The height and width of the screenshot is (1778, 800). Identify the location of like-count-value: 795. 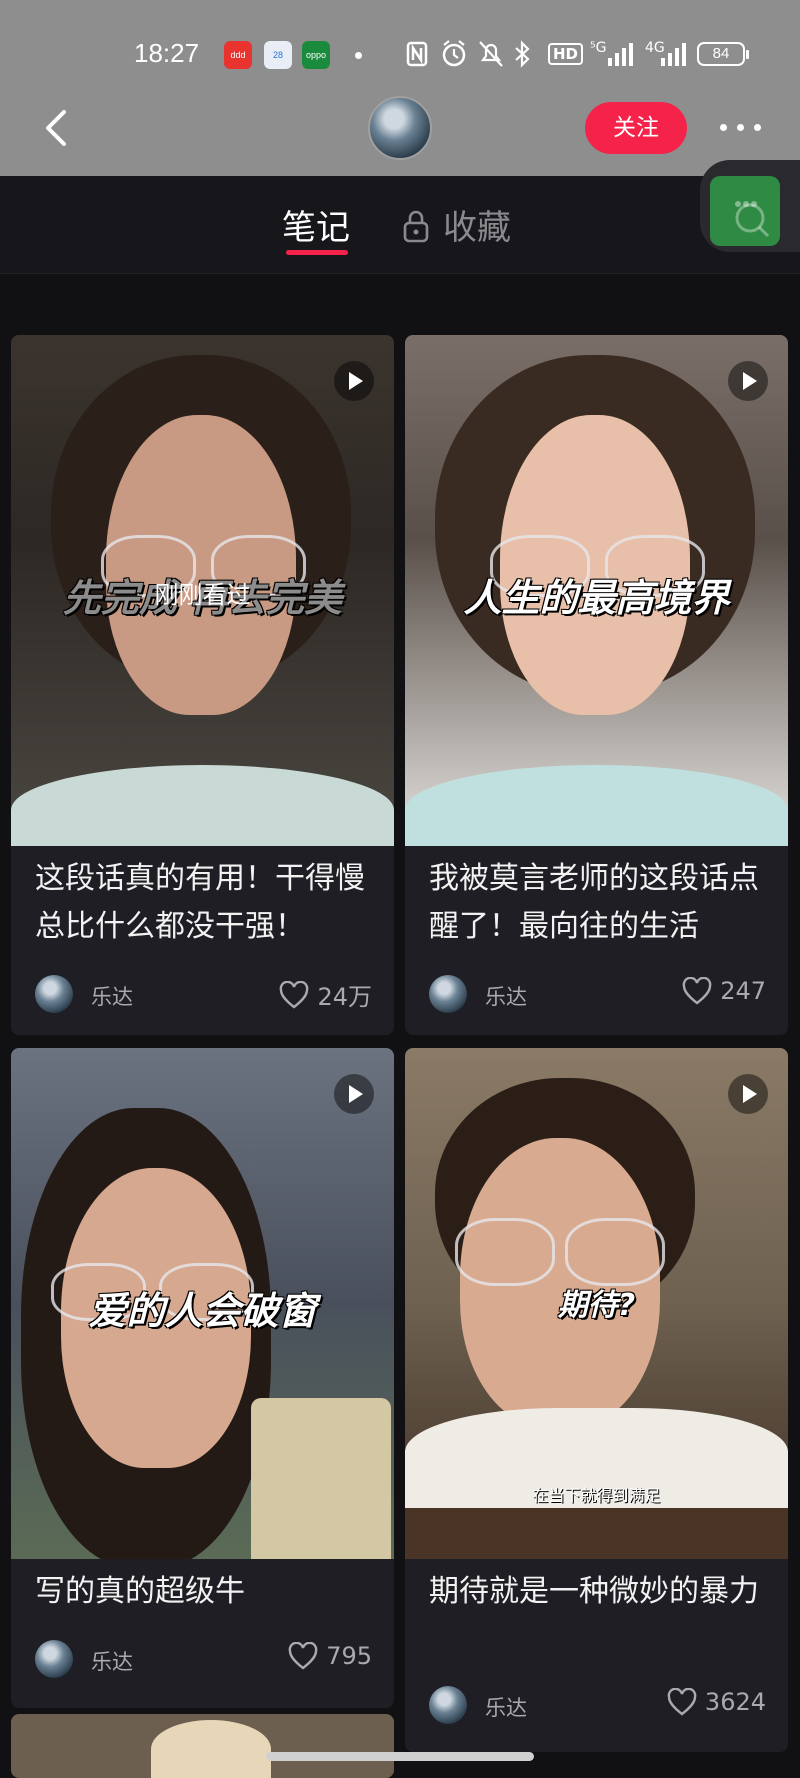
(349, 1656).